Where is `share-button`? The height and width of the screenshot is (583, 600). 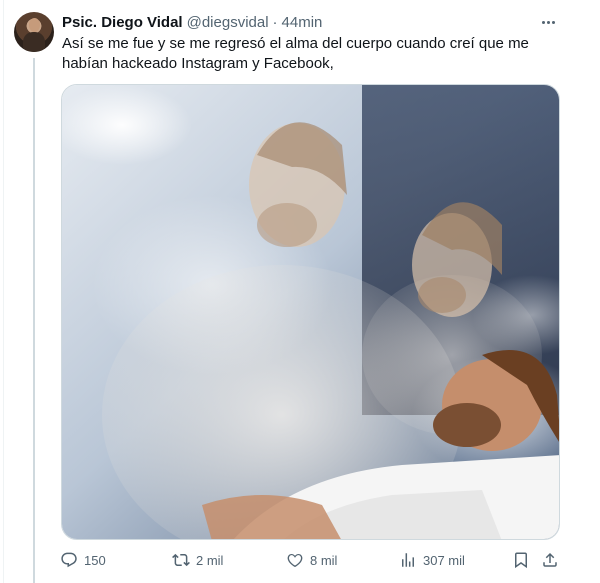
share-button is located at coordinates (550, 560).